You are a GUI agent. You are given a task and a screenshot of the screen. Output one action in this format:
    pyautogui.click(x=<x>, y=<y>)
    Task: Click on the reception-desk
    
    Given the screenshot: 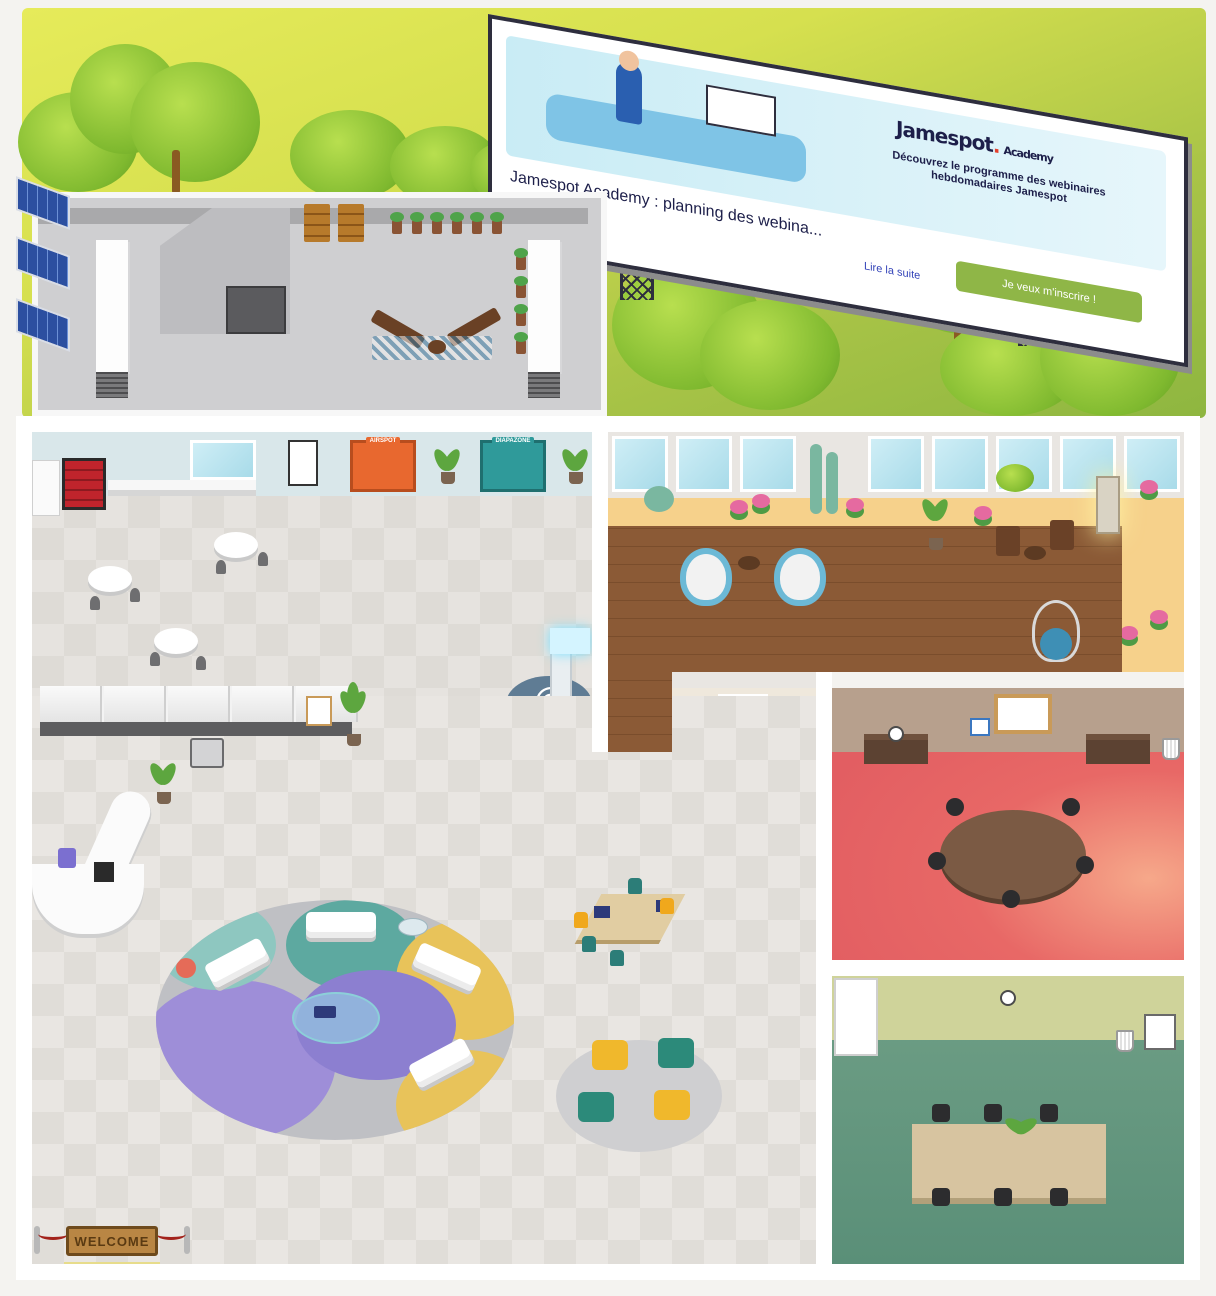 What is the action you would take?
    pyautogui.click(x=94, y=860)
    